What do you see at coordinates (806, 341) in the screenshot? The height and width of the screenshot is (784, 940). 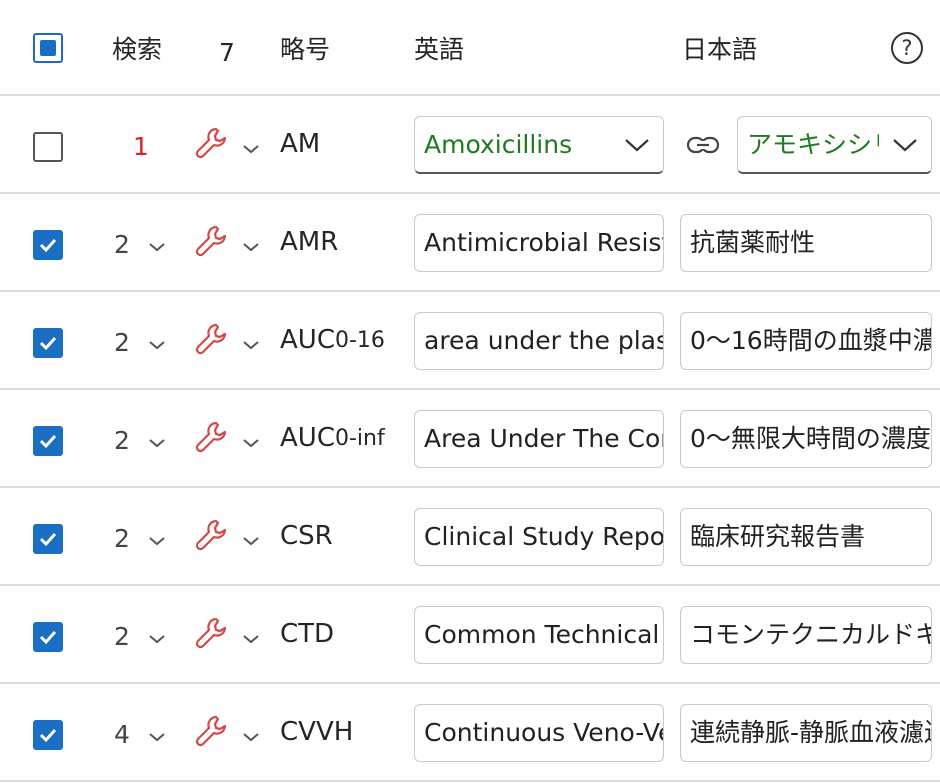 I see `japanese-field: 0～16時間の血漿中濃度` at bounding box center [806, 341].